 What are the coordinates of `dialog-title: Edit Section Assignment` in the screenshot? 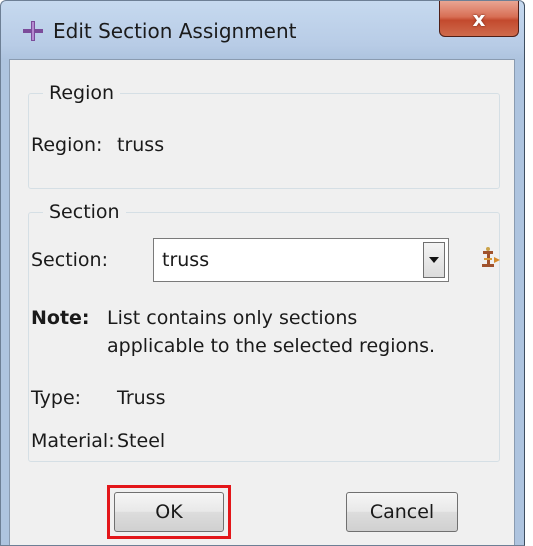 It's located at (175, 31).